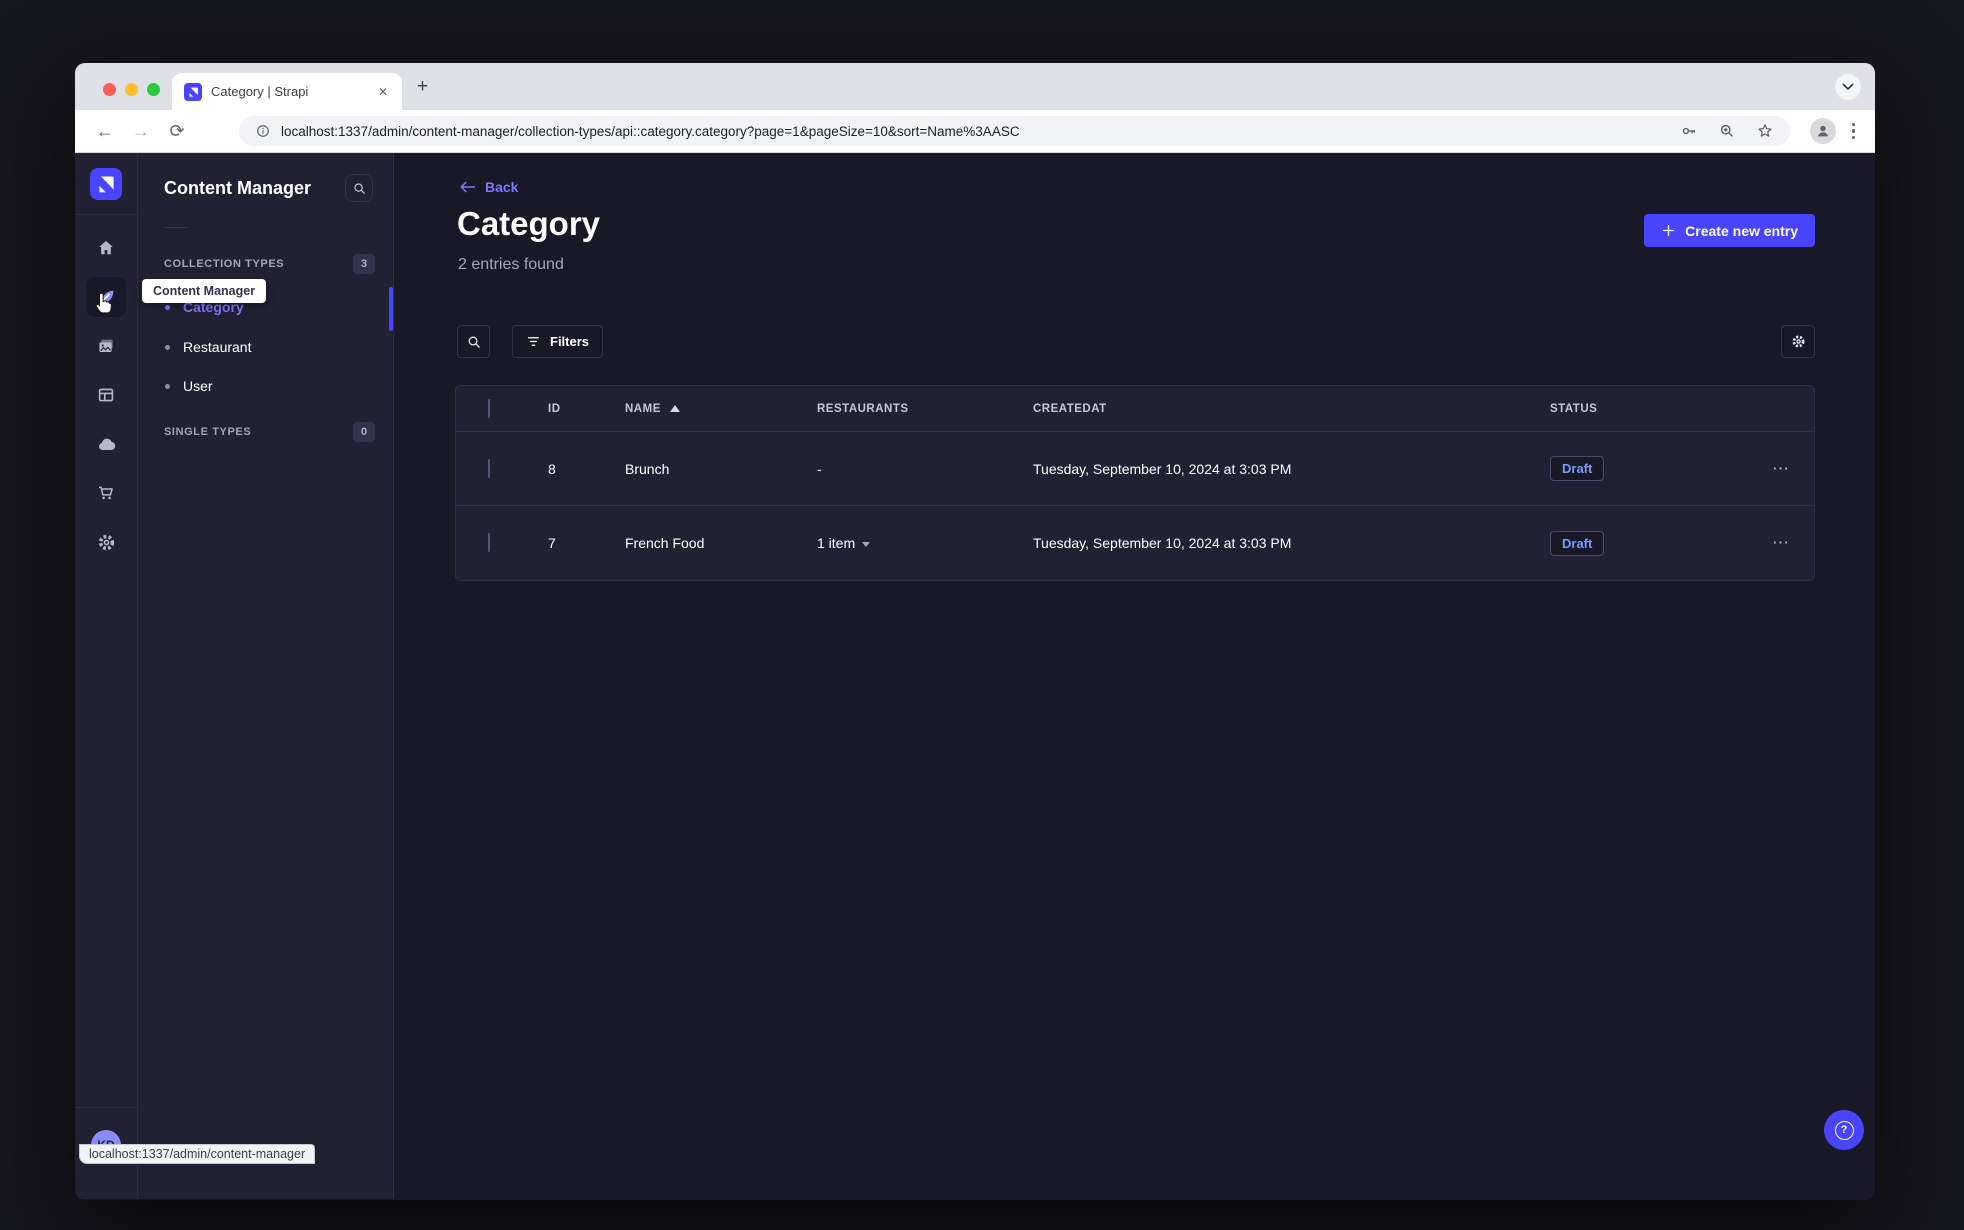 The image size is (1964, 1230). I want to click on arrow-left-icon, so click(468, 187).